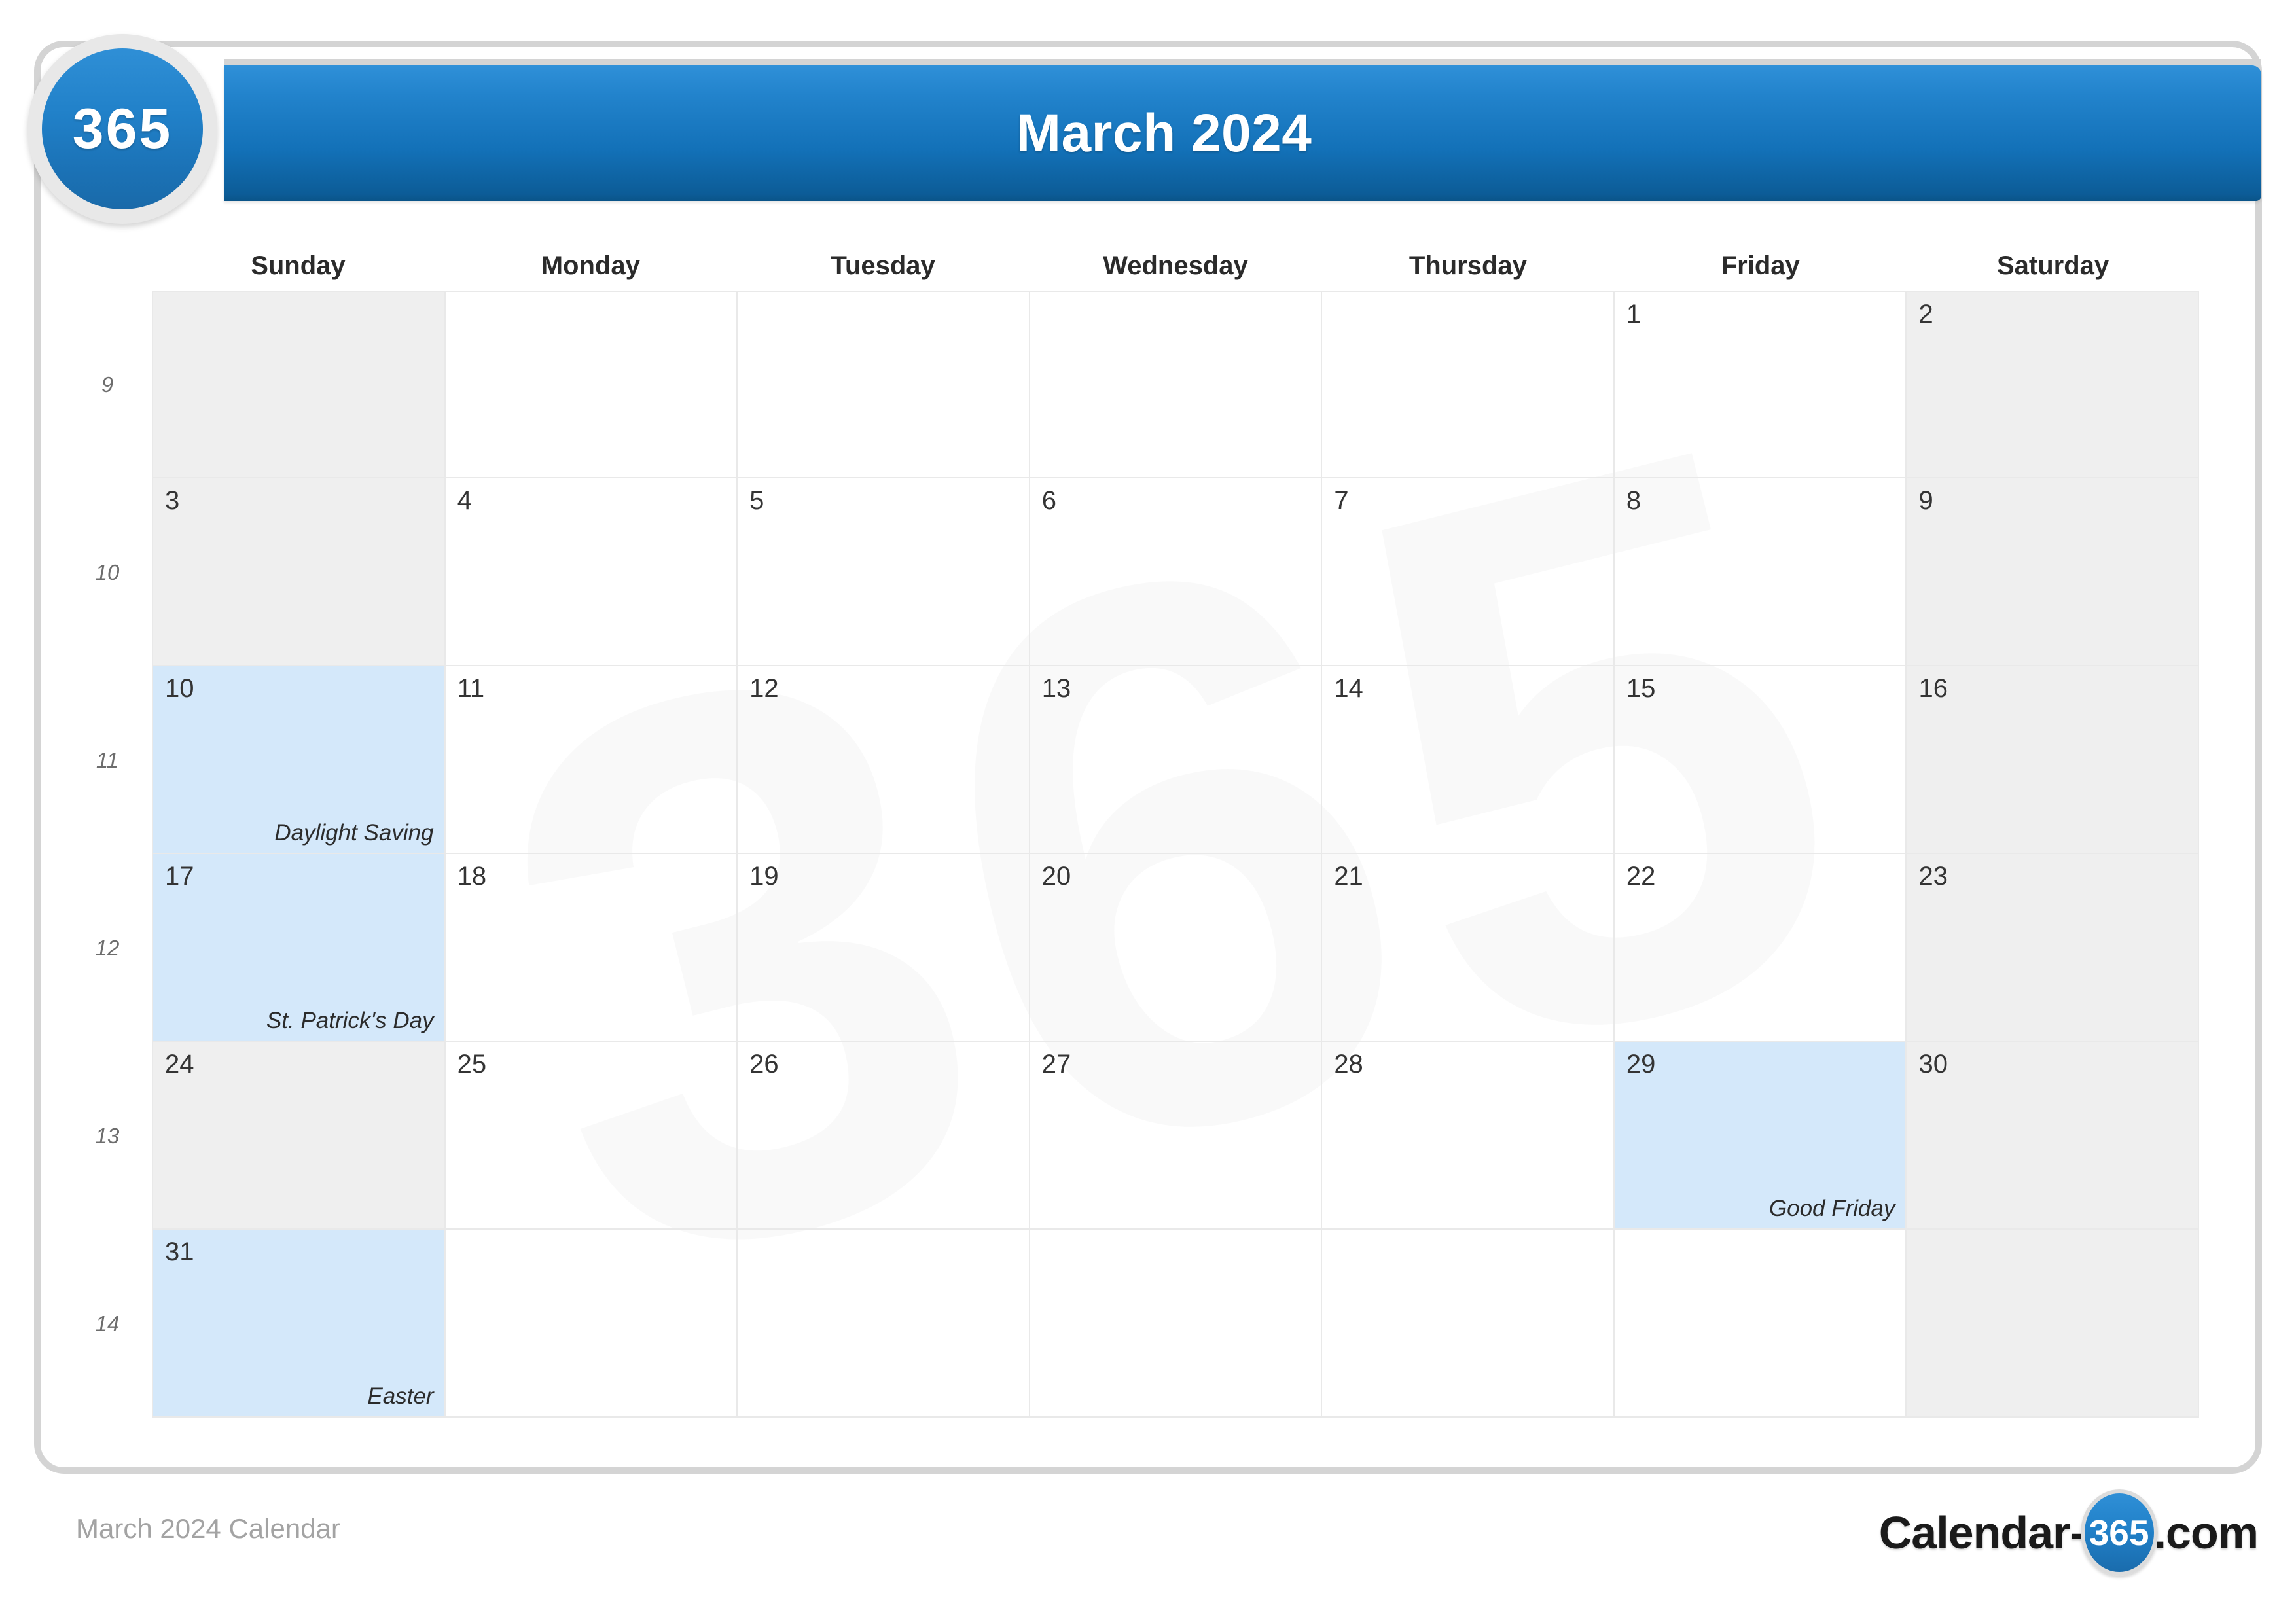  I want to click on day-number: 25, so click(472, 1064).